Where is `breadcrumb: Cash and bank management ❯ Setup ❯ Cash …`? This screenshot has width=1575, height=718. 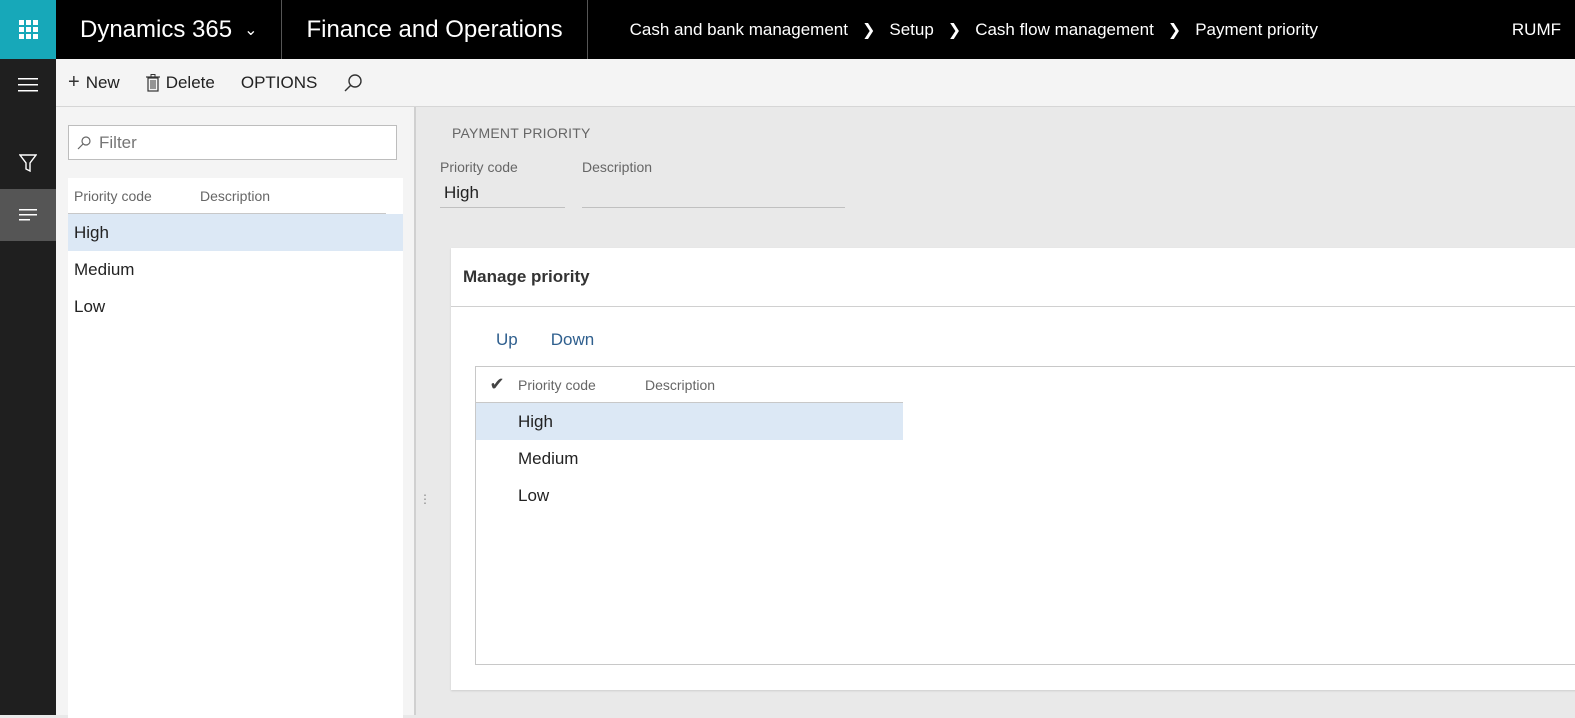
breadcrumb: Cash and bank management ❯ Setup ❯ Cash … is located at coordinates (974, 30).